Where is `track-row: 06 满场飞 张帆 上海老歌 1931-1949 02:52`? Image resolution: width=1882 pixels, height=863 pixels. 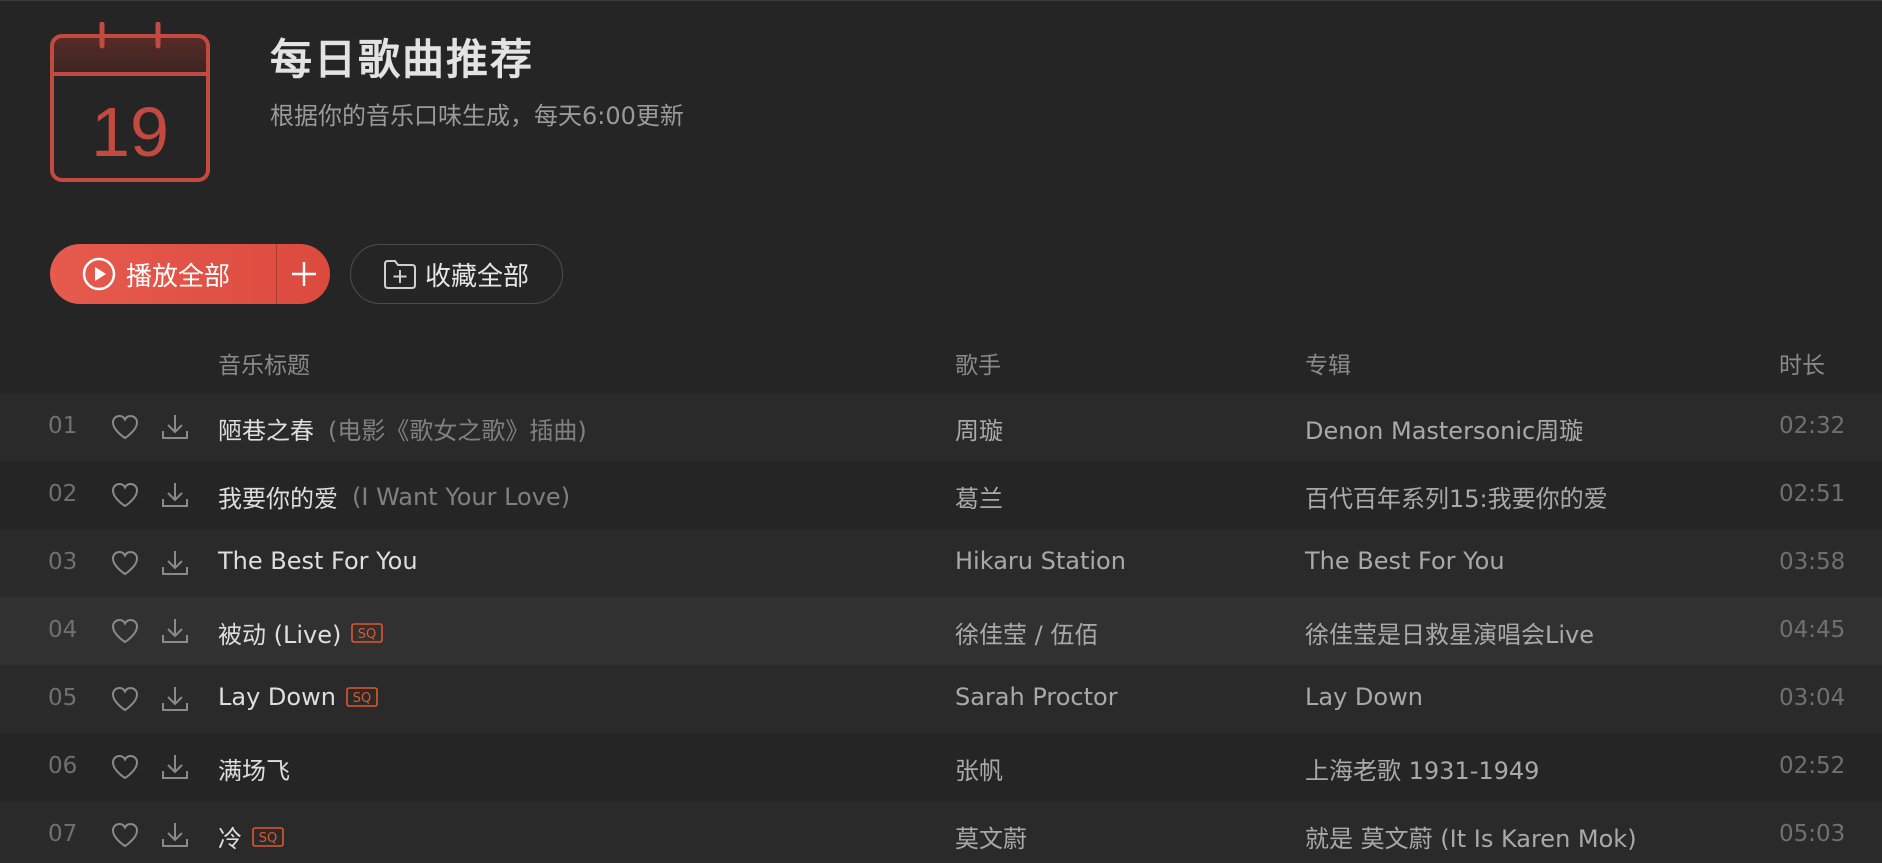 track-row: 06 满场飞 张帆 上海老歌 1931-1949 02:52 is located at coordinates (941, 767).